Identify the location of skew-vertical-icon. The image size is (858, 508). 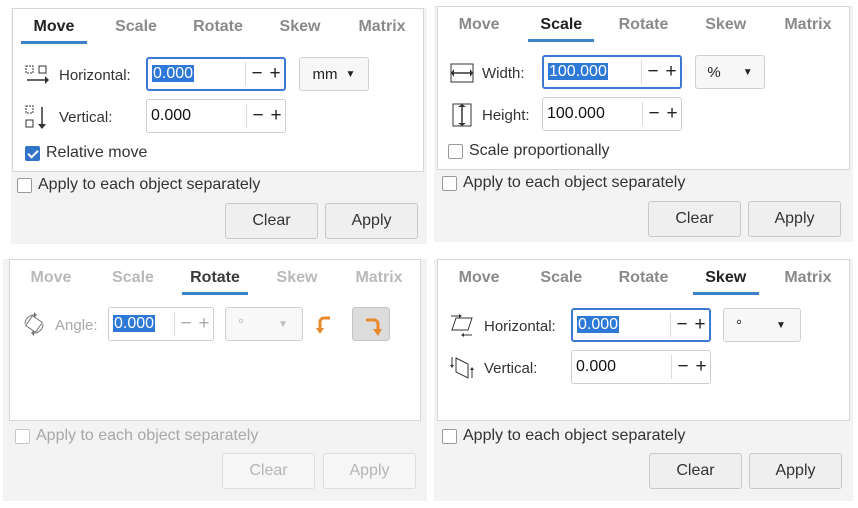
(462, 368).